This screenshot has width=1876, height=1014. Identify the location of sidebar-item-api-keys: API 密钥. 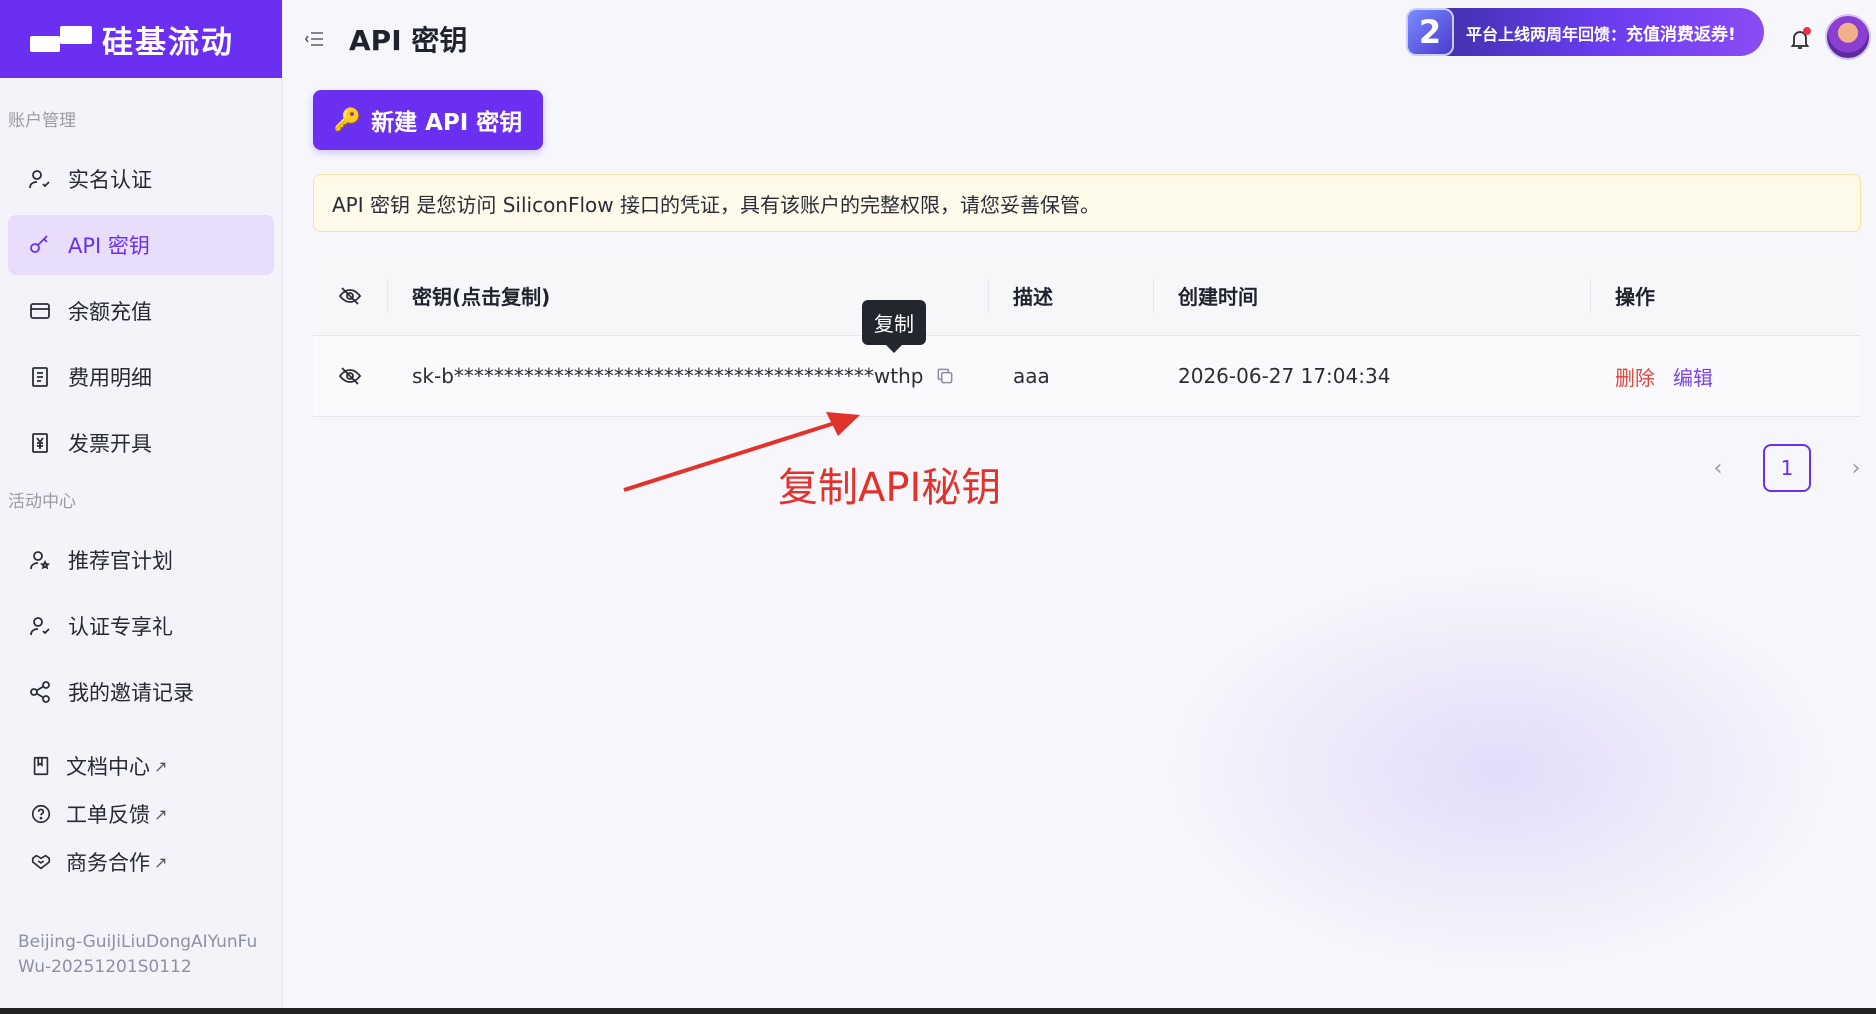
(141, 245).